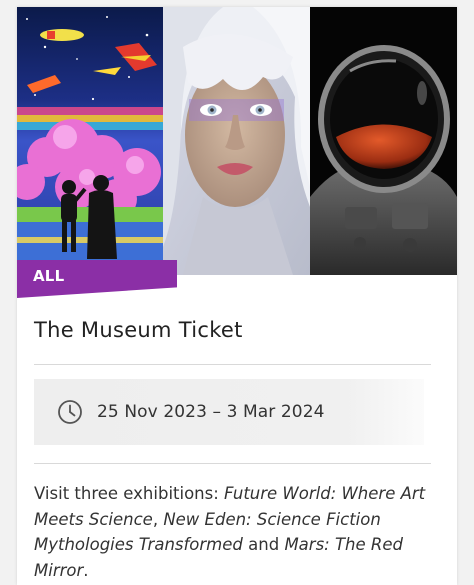 Image resolution: width=474 pixels, height=585 pixels. I want to click on description-text: ,, so click(158, 519).